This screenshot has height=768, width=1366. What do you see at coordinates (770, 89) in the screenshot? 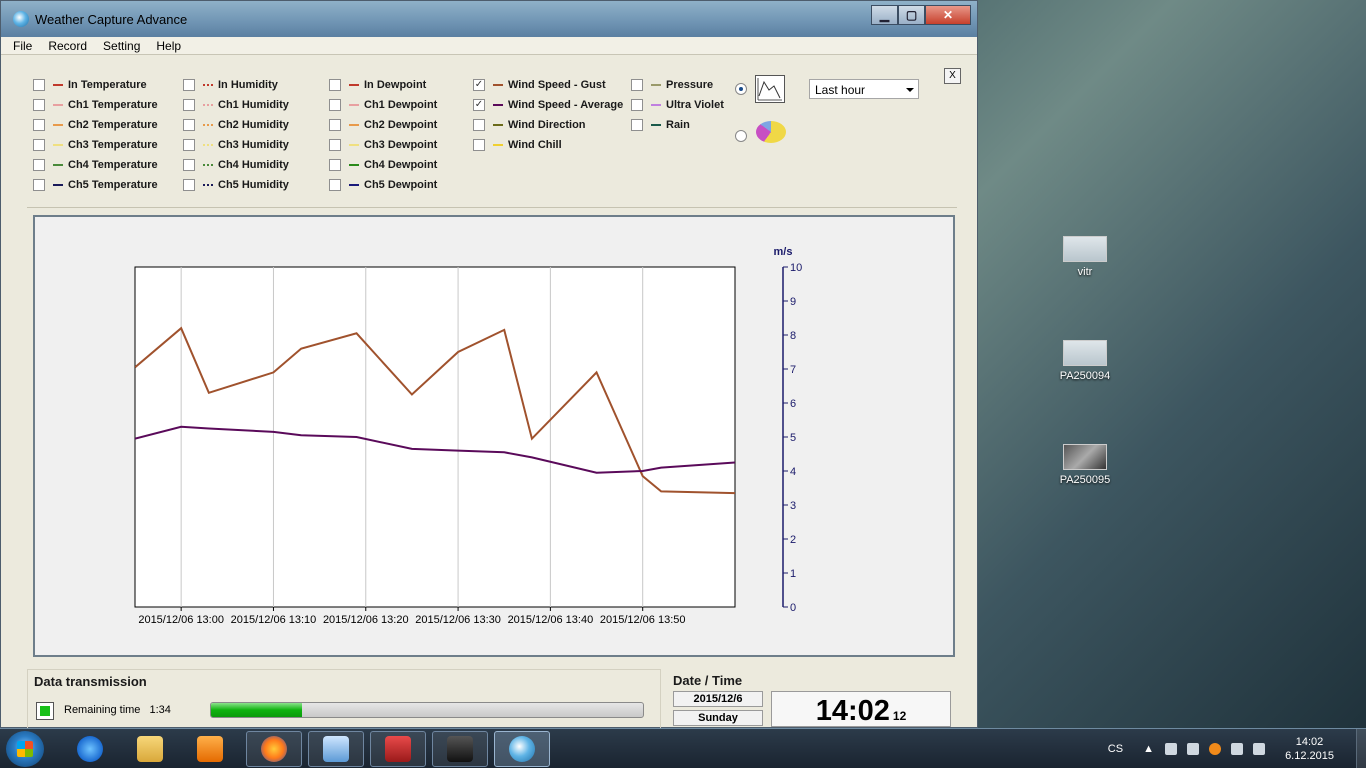
I see `line-chart-icon` at bounding box center [770, 89].